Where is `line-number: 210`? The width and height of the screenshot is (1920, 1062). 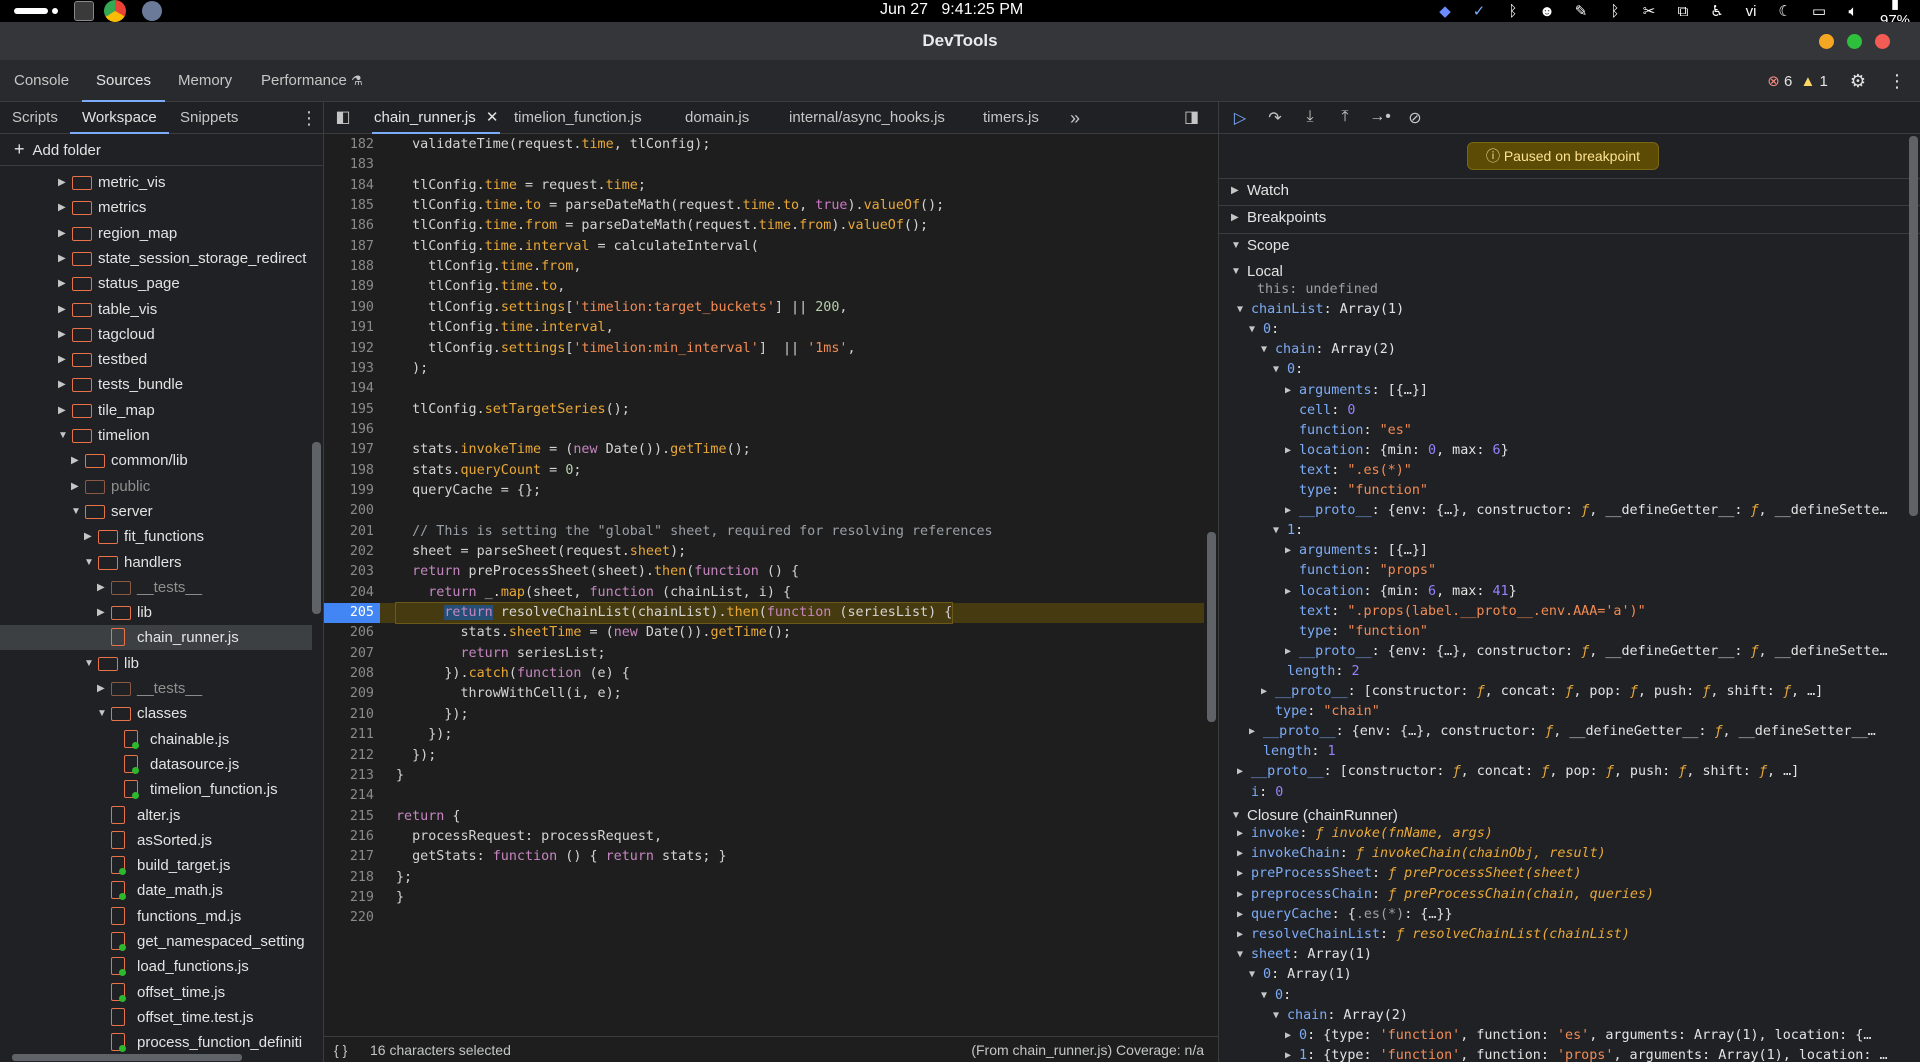 line-number: 210 is located at coordinates (349, 715).